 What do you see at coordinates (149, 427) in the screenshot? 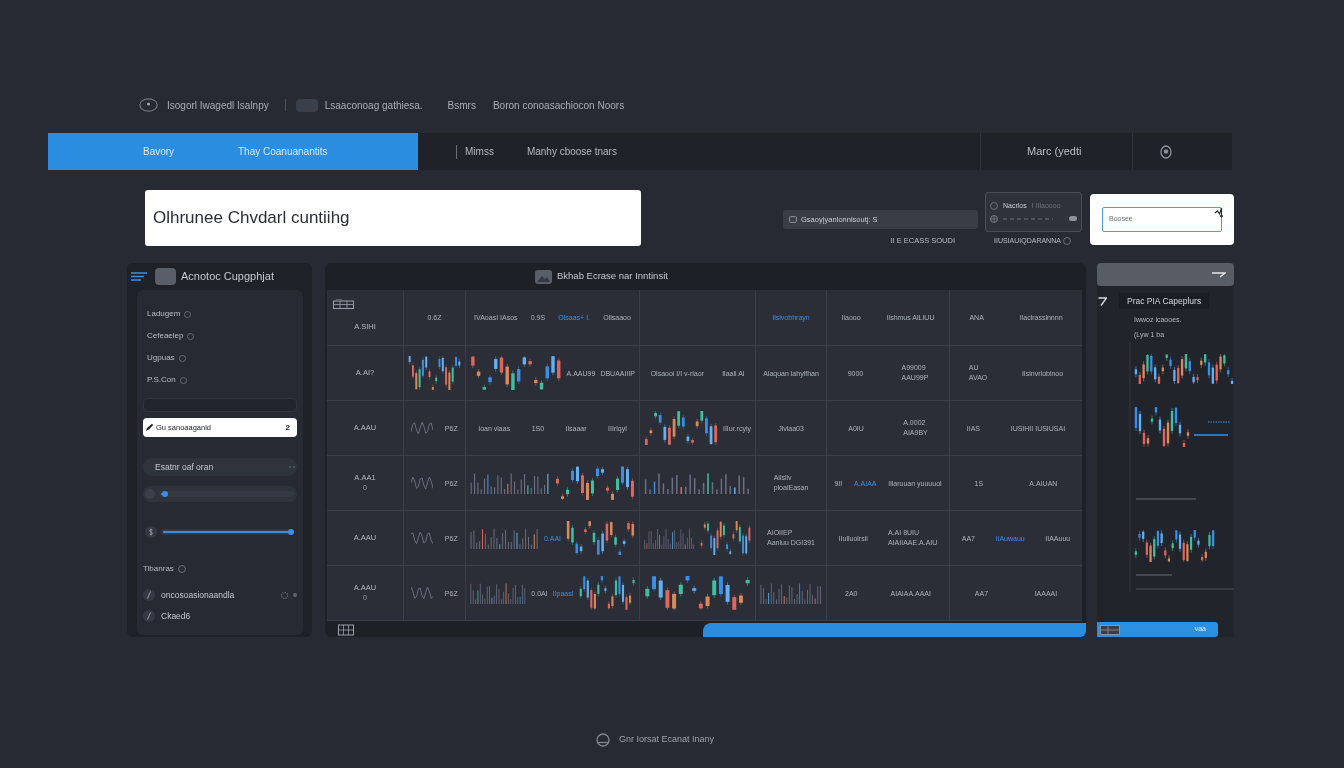
I see `pen-icon` at bounding box center [149, 427].